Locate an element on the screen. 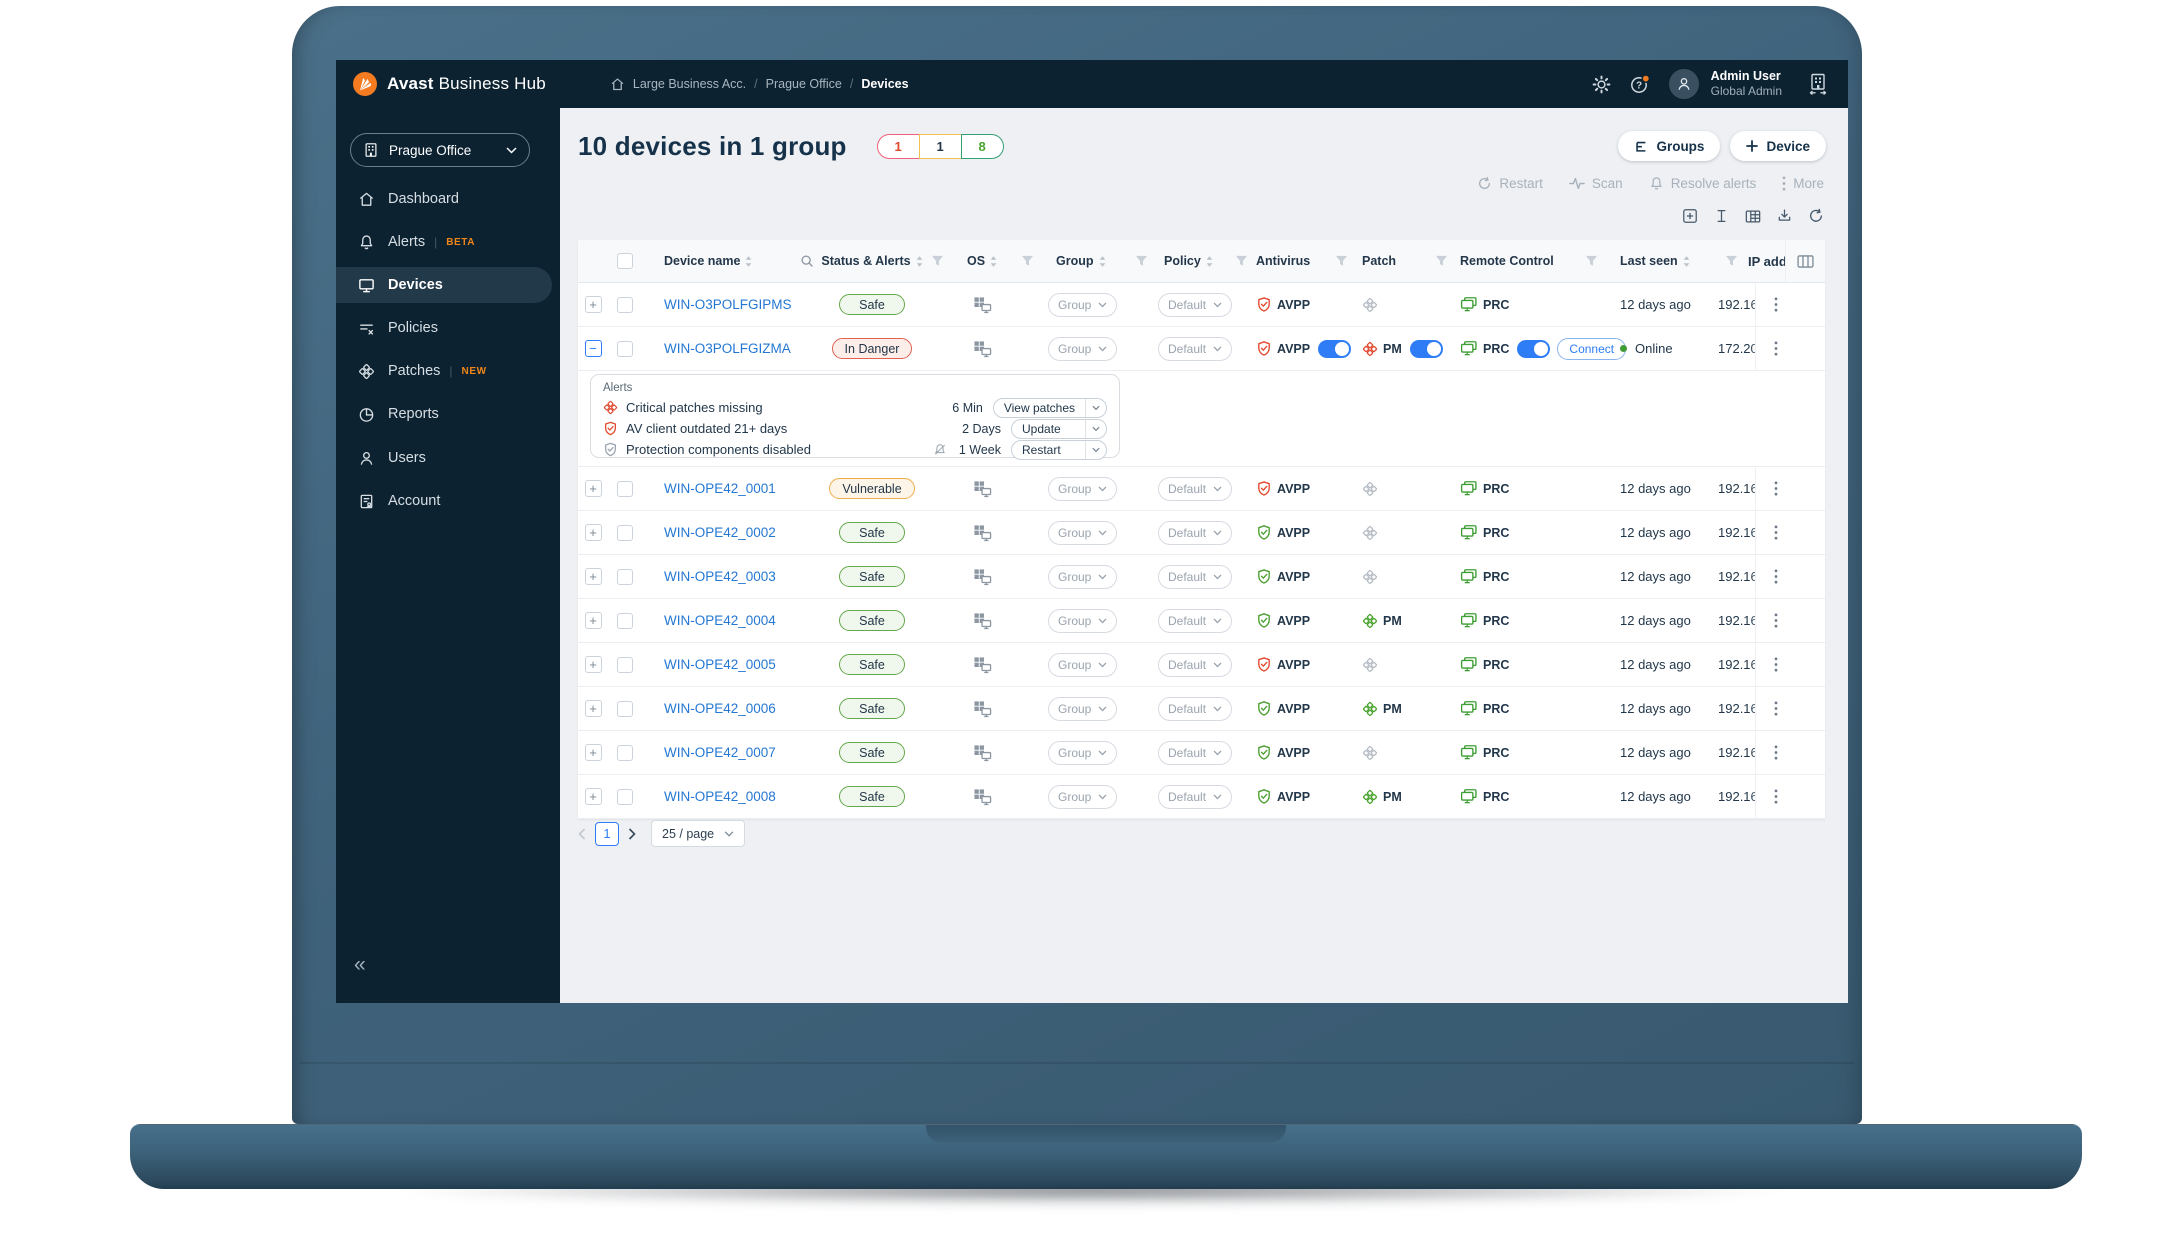 This screenshot has height=1246, width=2176. column-header: IP address is located at coordinates (1766, 261).